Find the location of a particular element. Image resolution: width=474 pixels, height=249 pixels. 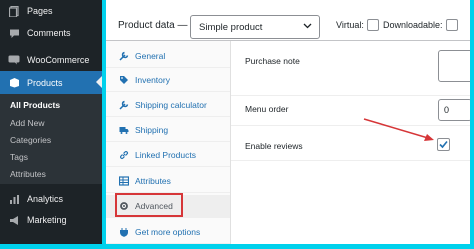

sidebar-item-label: Pages is located at coordinates (40, 11).